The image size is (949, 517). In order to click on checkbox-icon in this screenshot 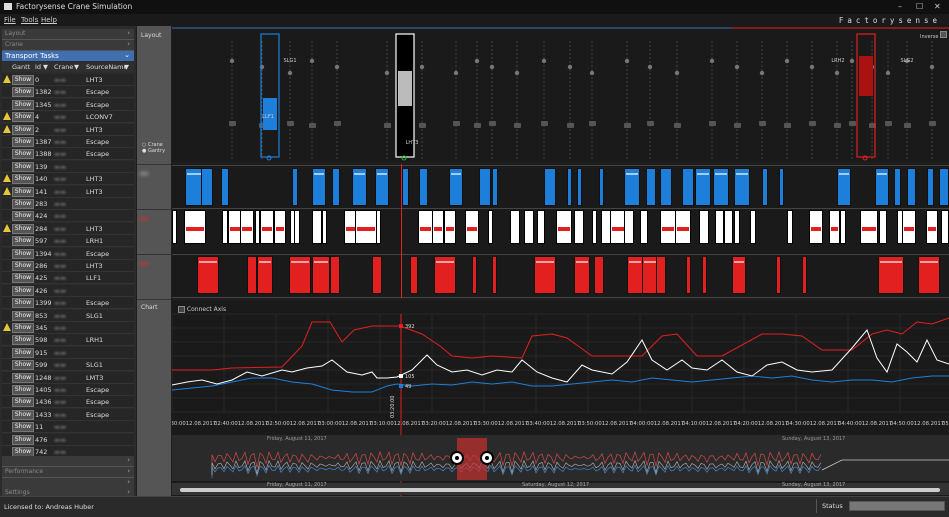, I will do `click(944, 34)`.